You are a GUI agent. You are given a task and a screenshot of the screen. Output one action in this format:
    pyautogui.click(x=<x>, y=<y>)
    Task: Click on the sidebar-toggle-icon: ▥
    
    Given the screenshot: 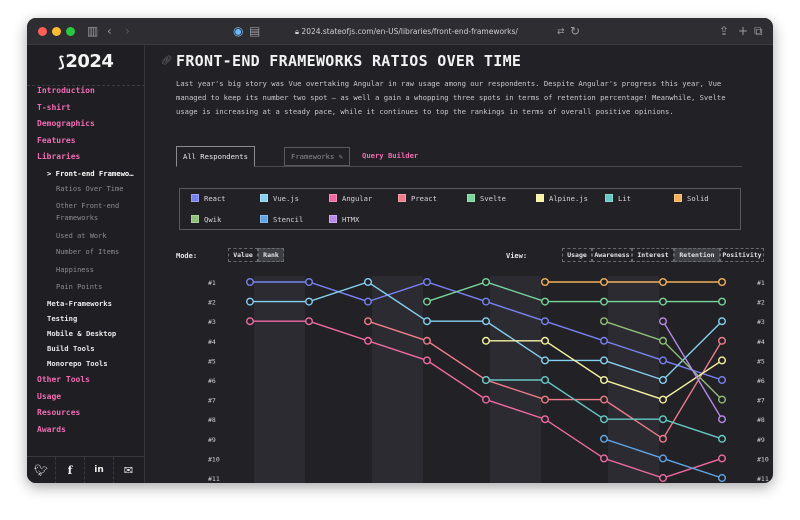 What is the action you would take?
    pyautogui.click(x=92, y=31)
    